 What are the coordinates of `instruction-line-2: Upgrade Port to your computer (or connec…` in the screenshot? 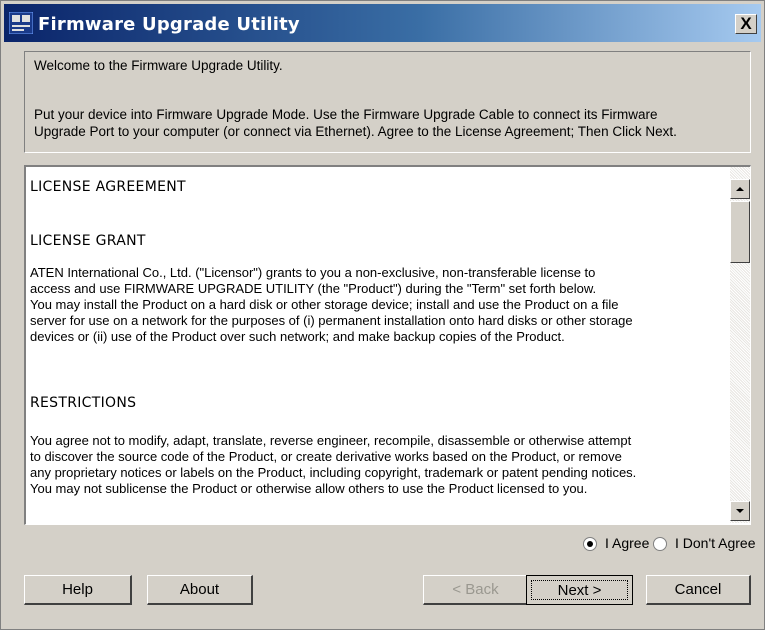 It's located at (355, 131).